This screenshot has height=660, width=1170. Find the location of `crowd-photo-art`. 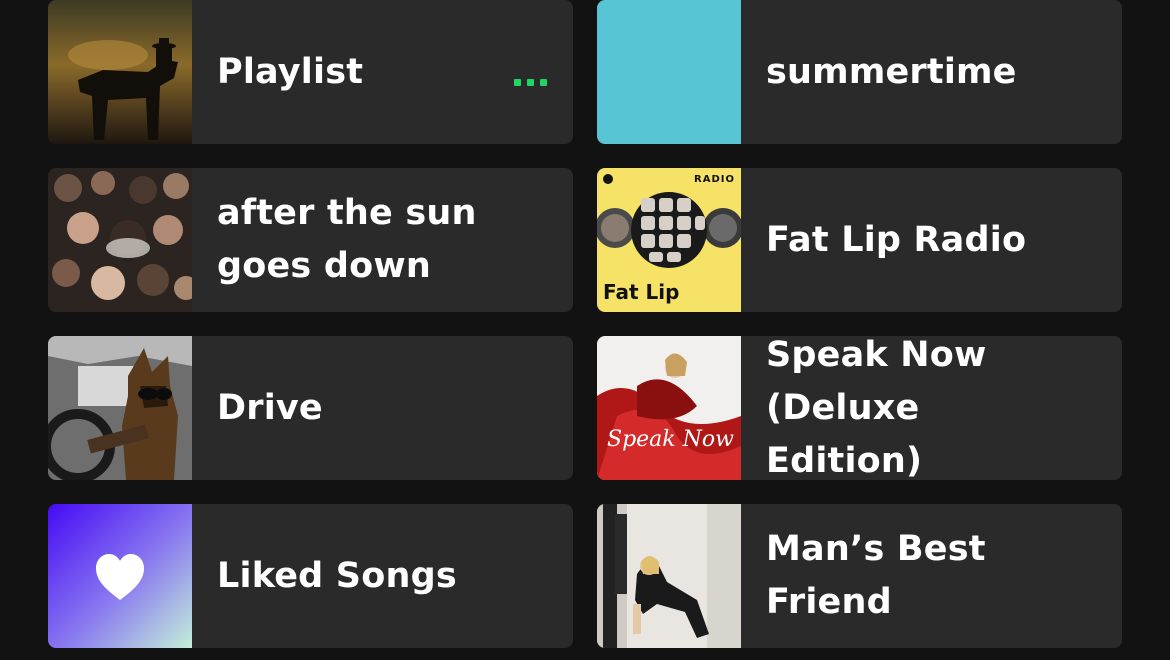

crowd-photo-art is located at coordinates (120, 240).